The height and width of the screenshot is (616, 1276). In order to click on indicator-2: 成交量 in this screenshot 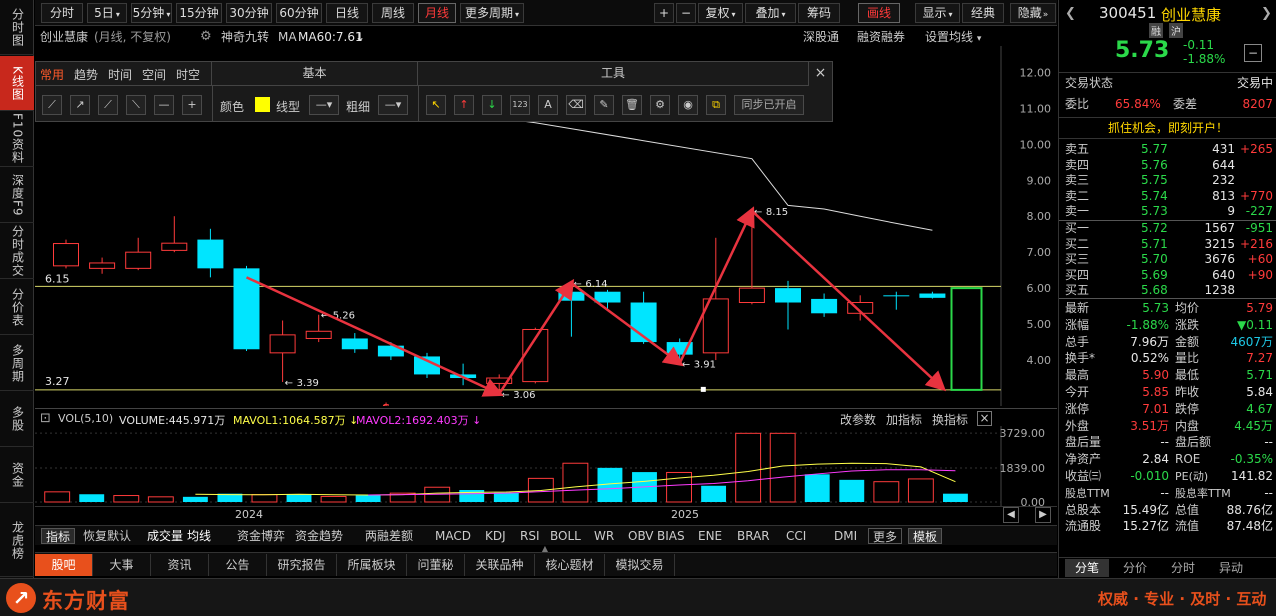, I will do `click(165, 536)`.